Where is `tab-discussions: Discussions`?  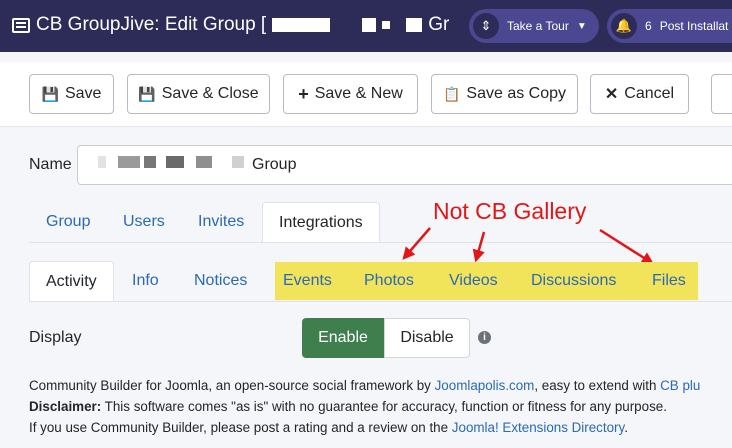
tab-discussions: Discussions is located at coordinates (573, 281).